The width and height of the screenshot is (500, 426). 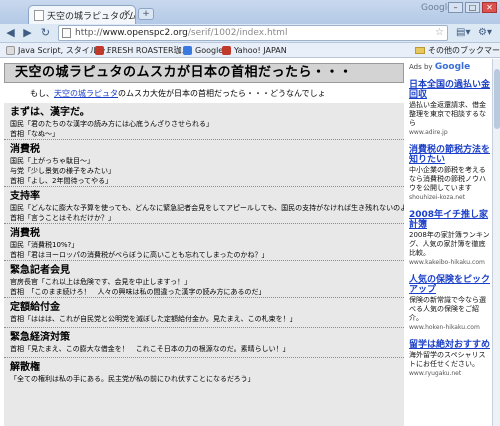 What do you see at coordinates (10, 32) in the screenshot?
I see `back-arrow-icon: ◀` at bounding box center [10, 32].